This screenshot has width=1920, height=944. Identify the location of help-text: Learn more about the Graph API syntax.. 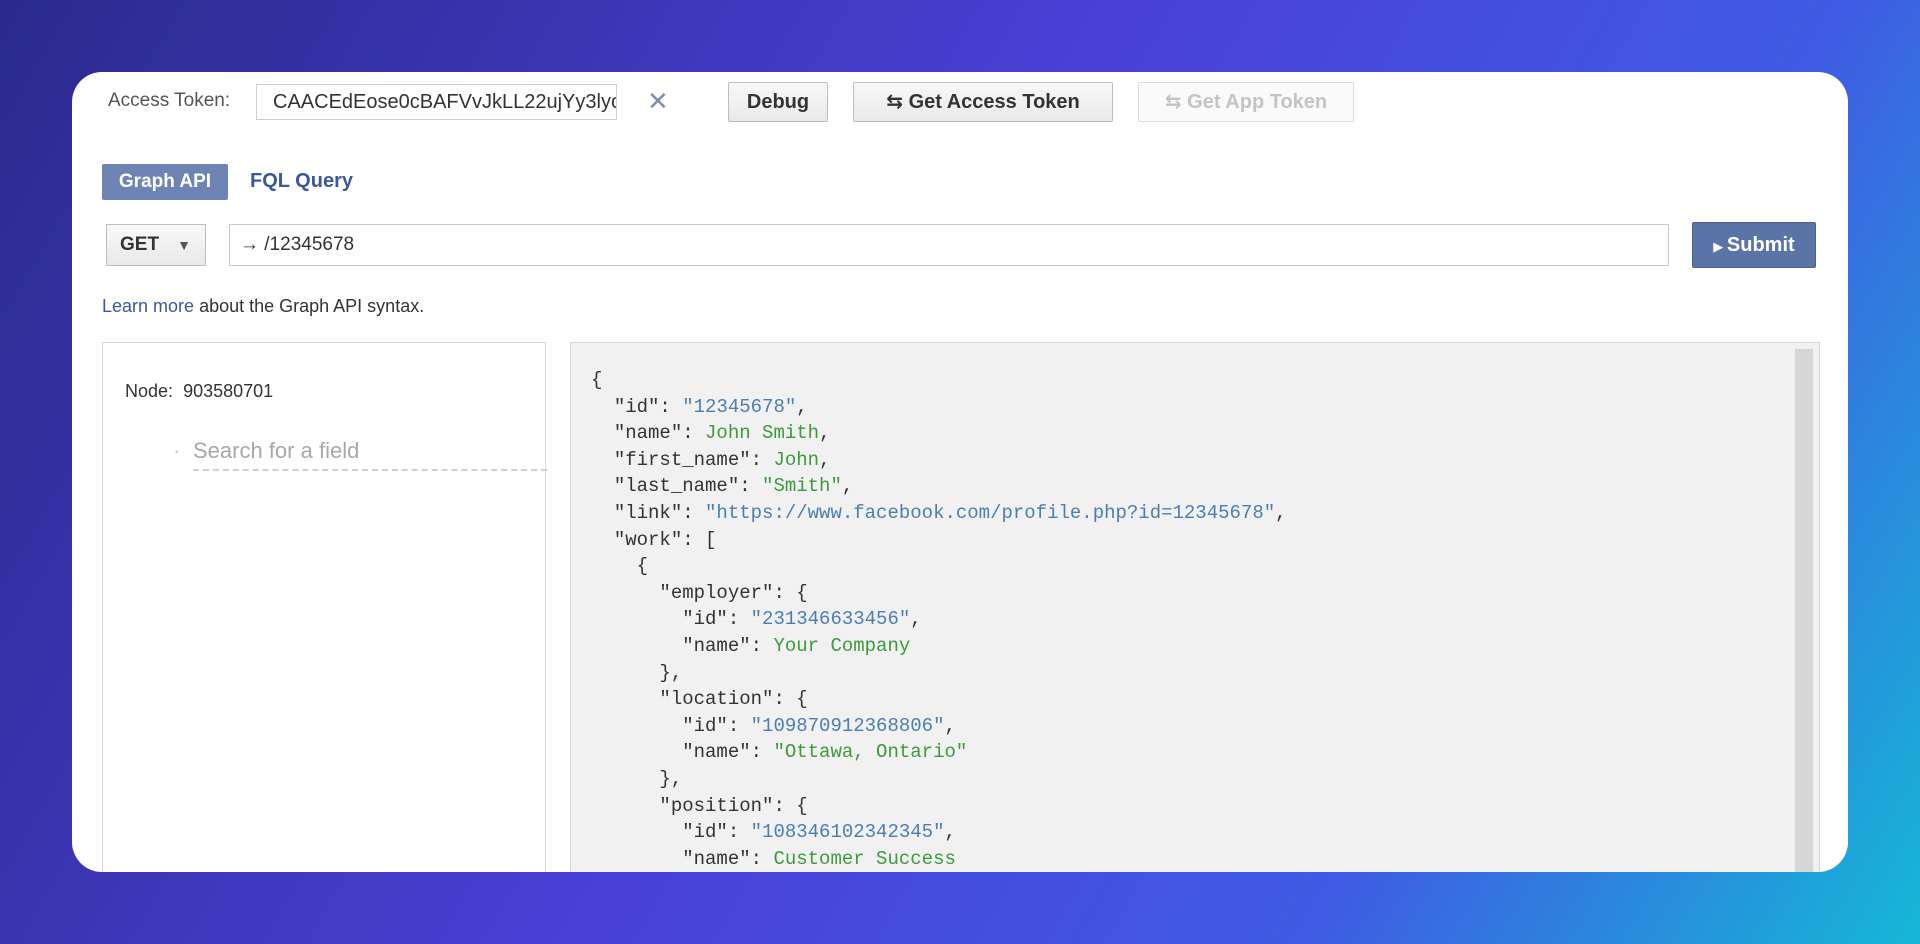
(263, 306).